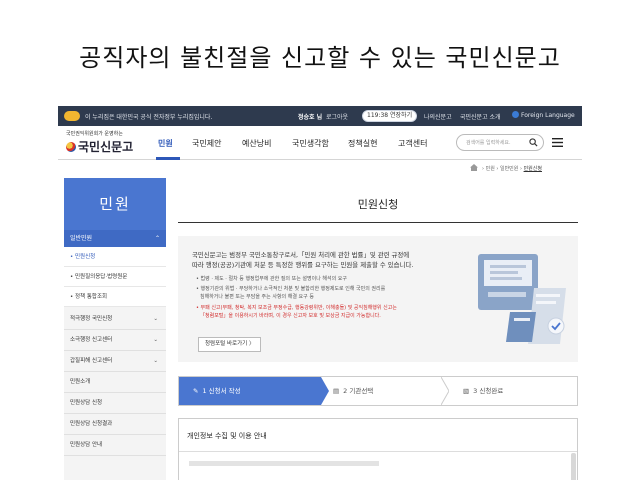  Describe the element at coordinates (196, 391) in the screenshot. I see `pencil-icon: ✎` at that location.